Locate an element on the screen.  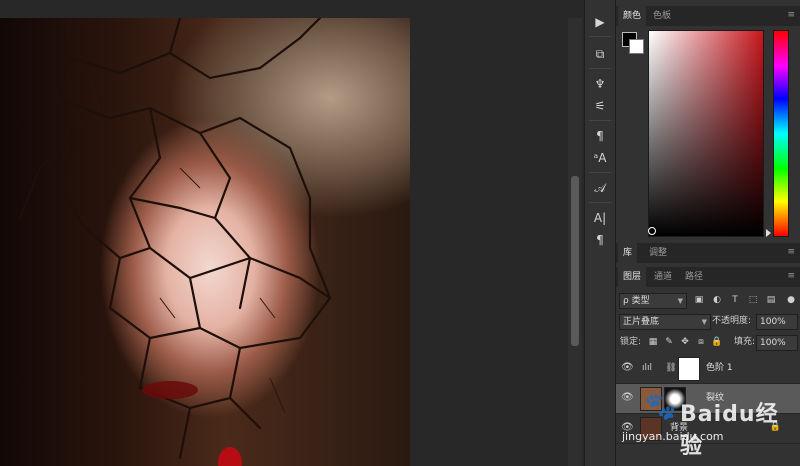
color-panel-menu-icon: ≡ is located at coordinates (791, 15).